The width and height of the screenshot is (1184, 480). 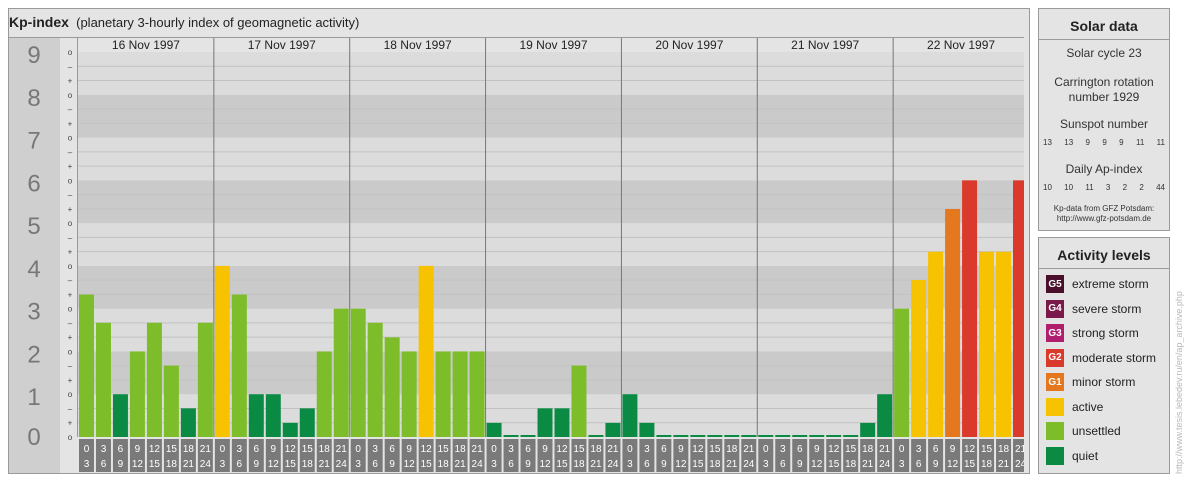 What do you see at coordinates (1104, 124) in the screenshot?
I see `sunspot-label: Sunspot number` at bounding box center [1104, 124].